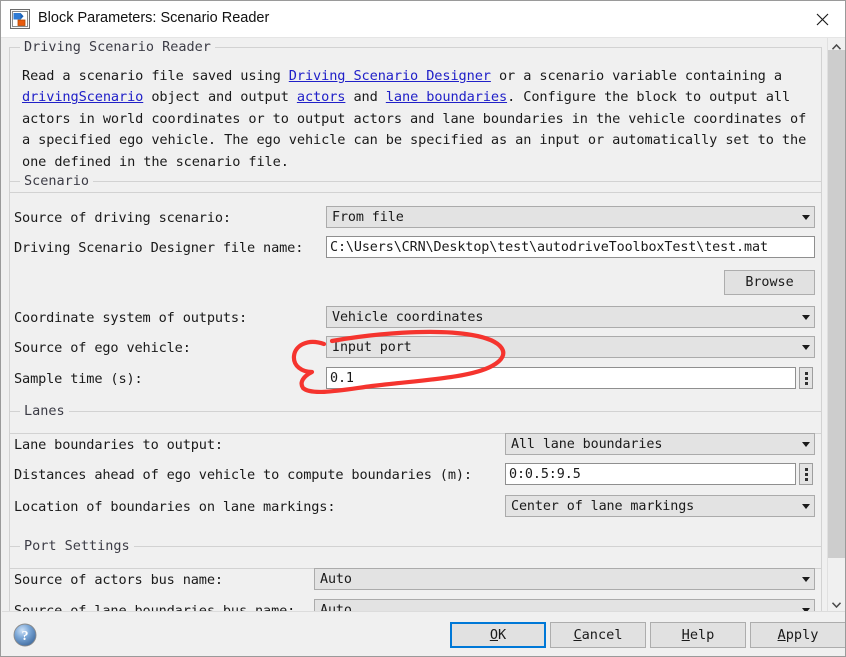 The width and height of the screenshot is (846, 657). What do you see at coordinates (155, 76) in the screenshot?
I see `desc-seg-1: Read a scenario file saved using` at bounding box center [155, 76].